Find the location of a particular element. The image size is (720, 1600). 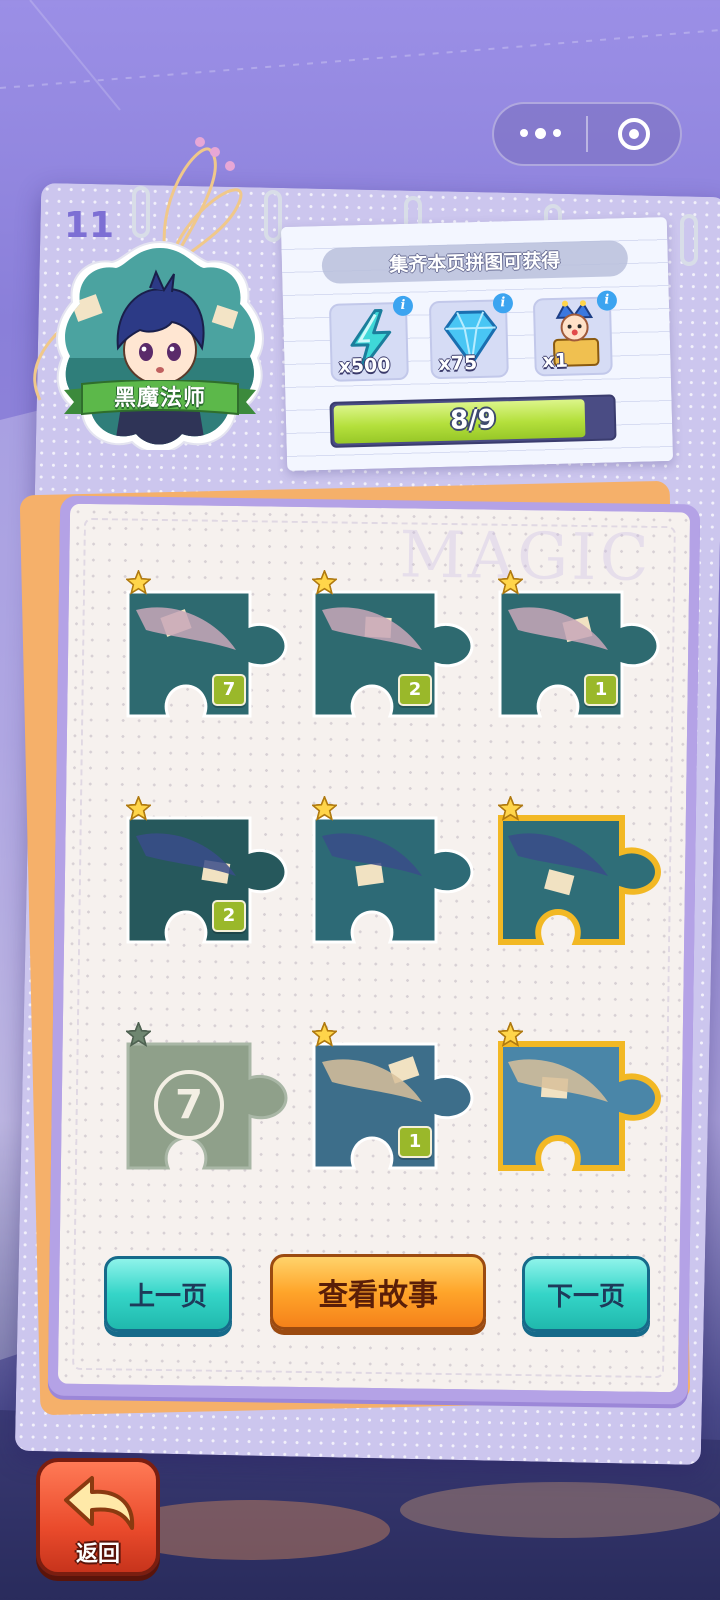

more-dots-icon is located at coordinates (540, 133).